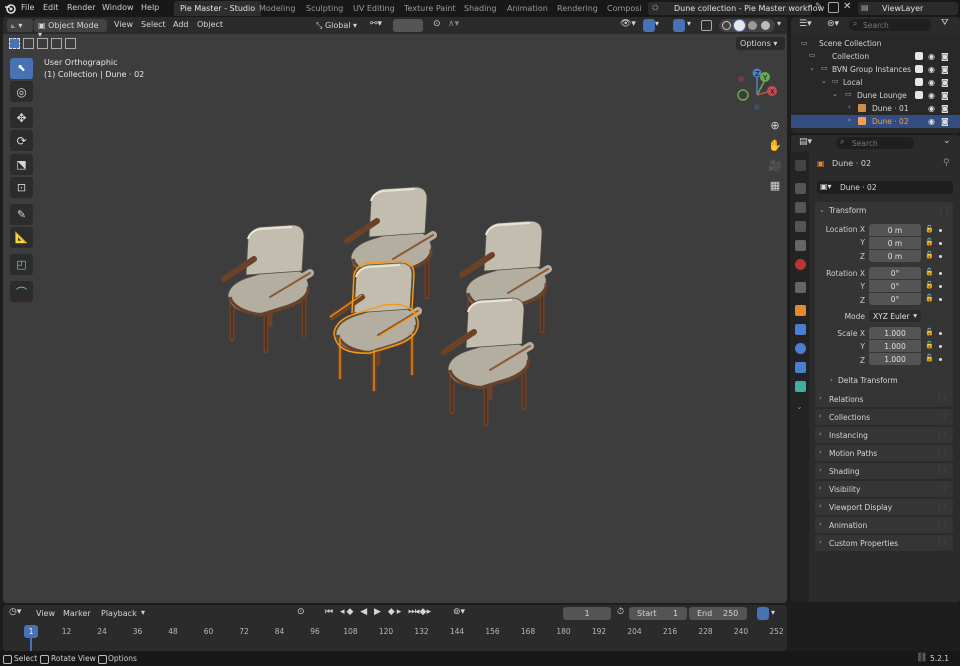 The width and height of the screenshot is (960, 666). Describe the element at coordinates (847, 6) in the screenshot. I see `close-icon: ✕` at that location.